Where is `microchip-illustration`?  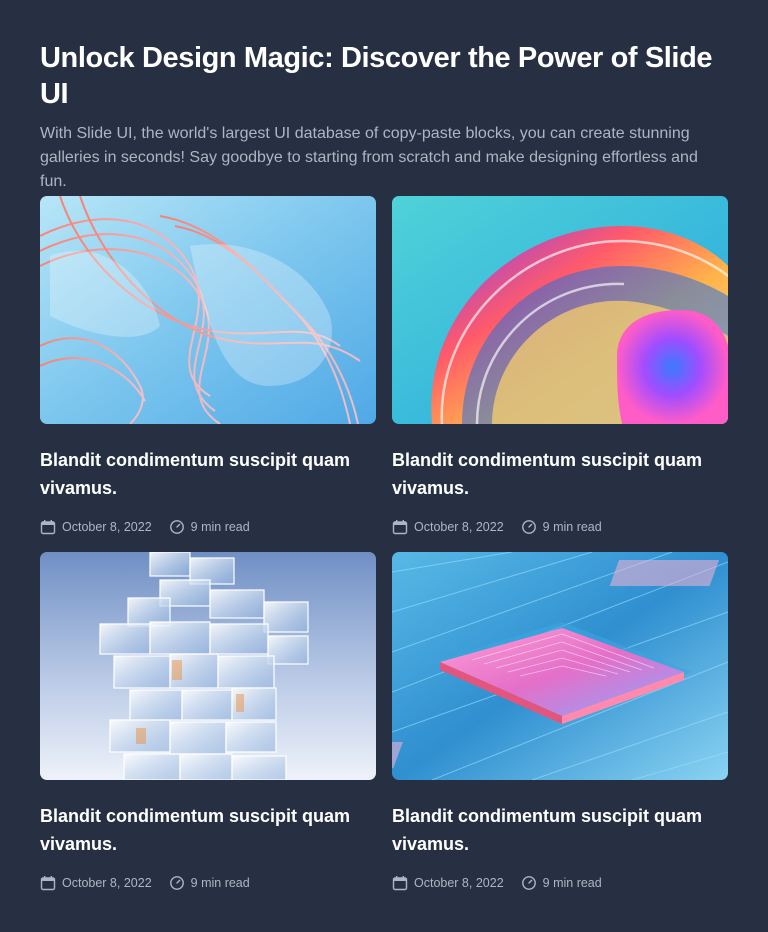 microchip-illustration is located at coordinates (560, 666).